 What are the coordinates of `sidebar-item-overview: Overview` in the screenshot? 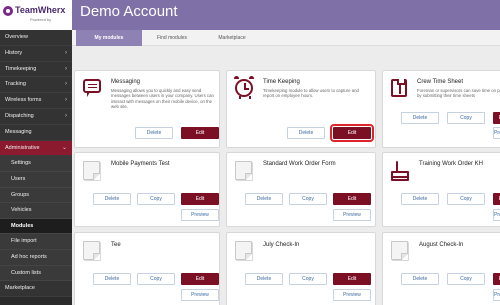 It's located at (36, 38).